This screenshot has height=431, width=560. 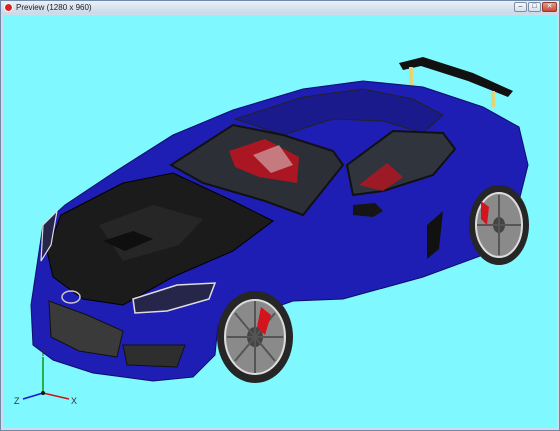 I want to click on axis-z-label: Z, so click(x=17, y=401).